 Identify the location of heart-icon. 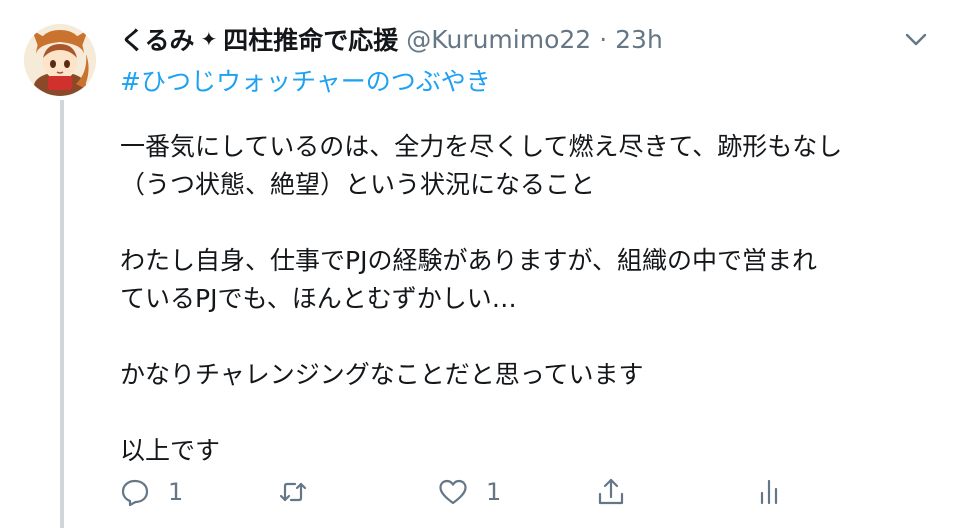
(453, 492).